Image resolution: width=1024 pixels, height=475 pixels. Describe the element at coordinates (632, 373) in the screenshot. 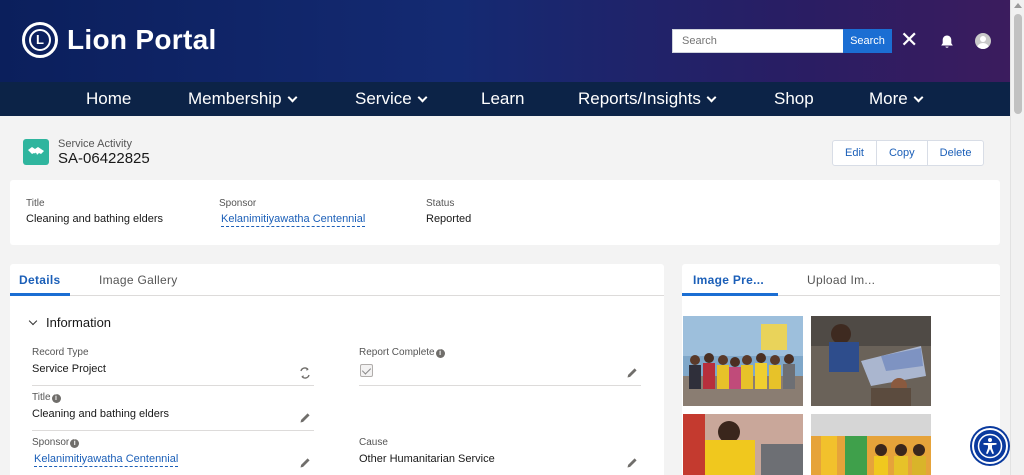

I see `edit-report-complete-pencil-icon` at that location.